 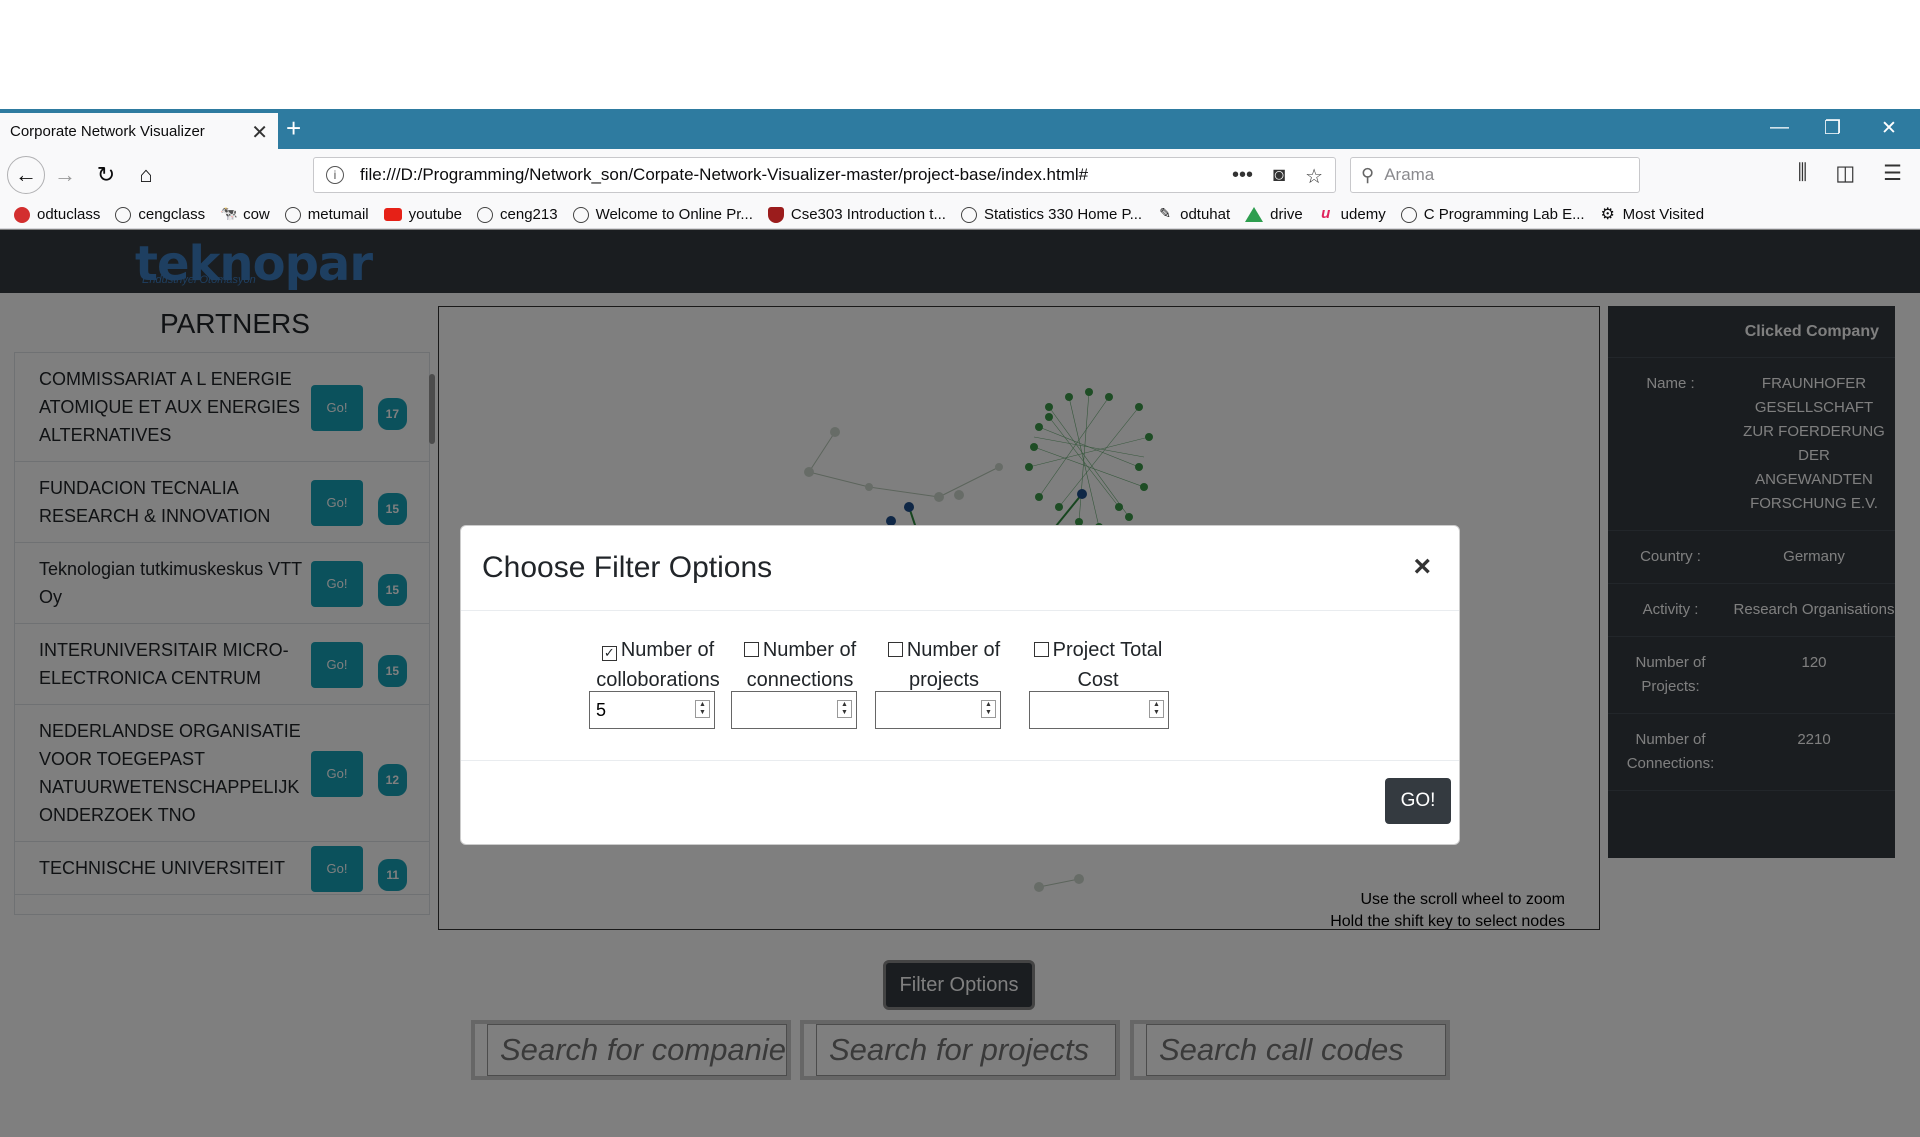 What do you see at coordinates (256, 214) in the screenshot?
I see `bookmark-label: cow` at bounding box center [256, 214].